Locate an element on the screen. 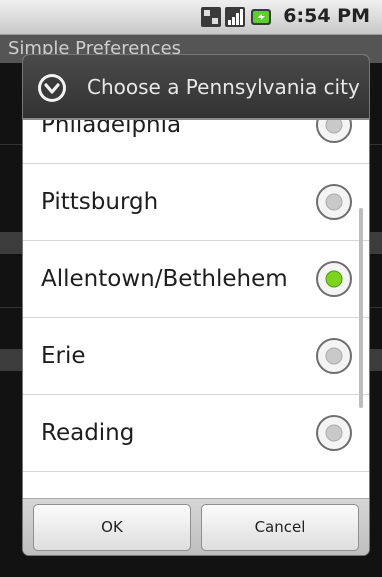 The width and height of the screenshot is (382, 577). list-item-label: Allentown/Bethlehem is located at coordinates (164, 279).